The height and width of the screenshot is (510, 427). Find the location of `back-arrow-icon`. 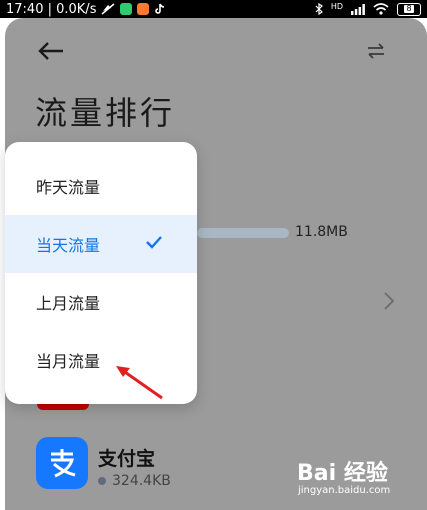

back-arrow-icon is located at coordinates (51, 51).